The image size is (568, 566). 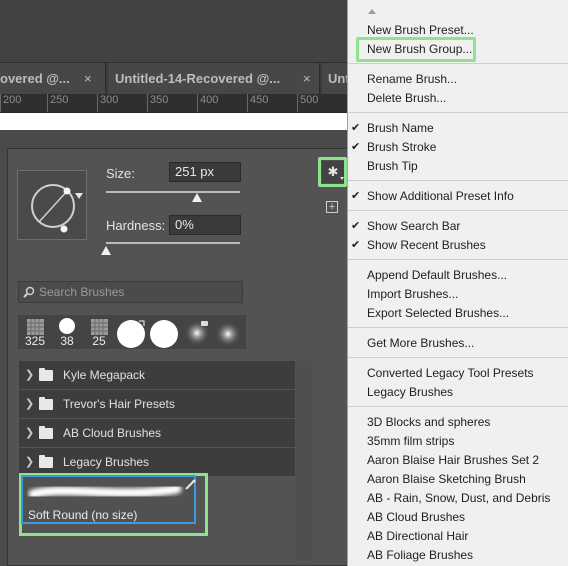 I want to click on brush-angle-roundness-icon, so click(x=53, y=206).